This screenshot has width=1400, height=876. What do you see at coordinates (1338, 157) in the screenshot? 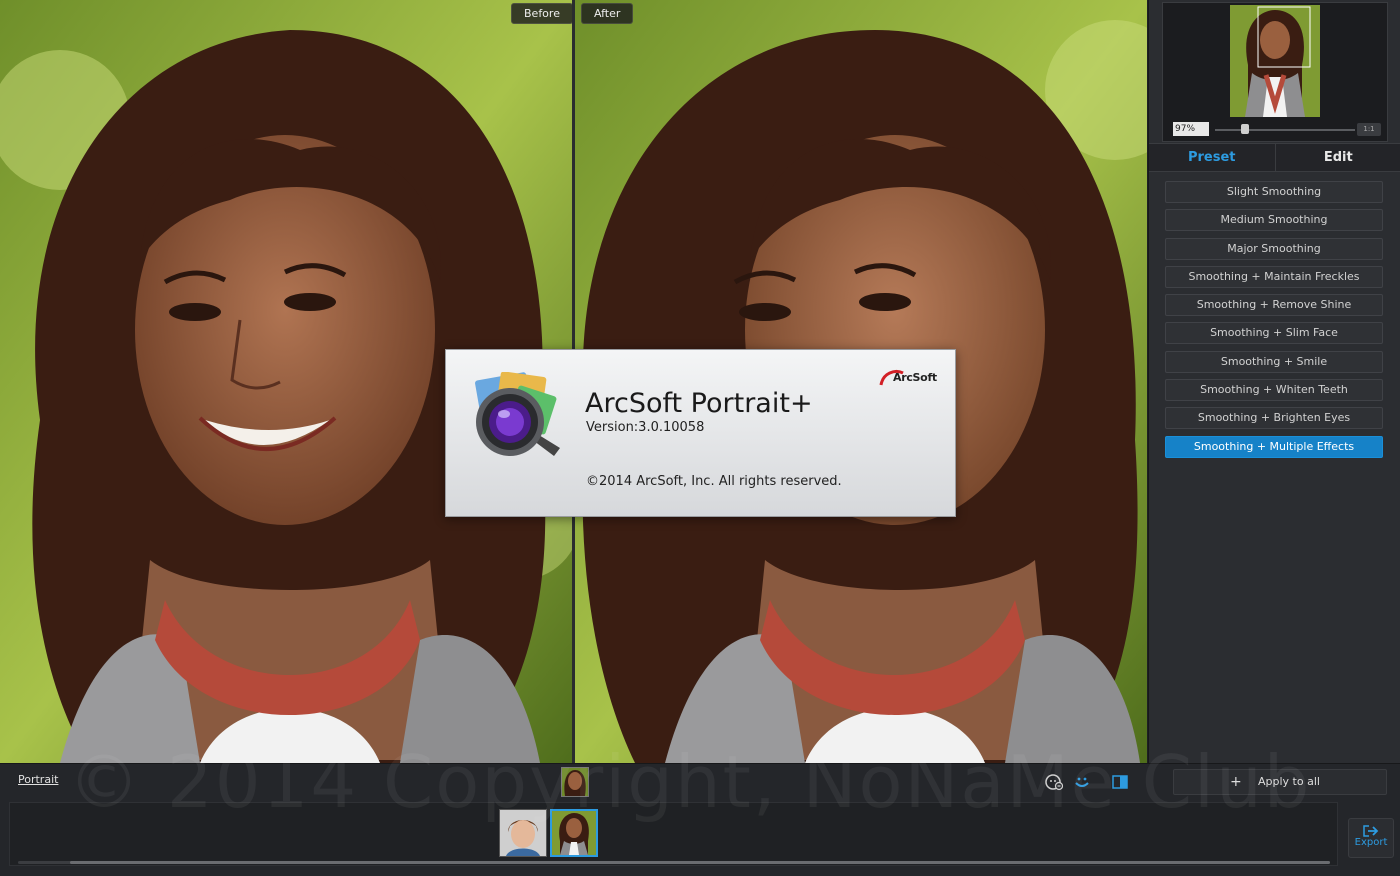
I see `tab-edit: Edit` at bounding box center [1338, 157].